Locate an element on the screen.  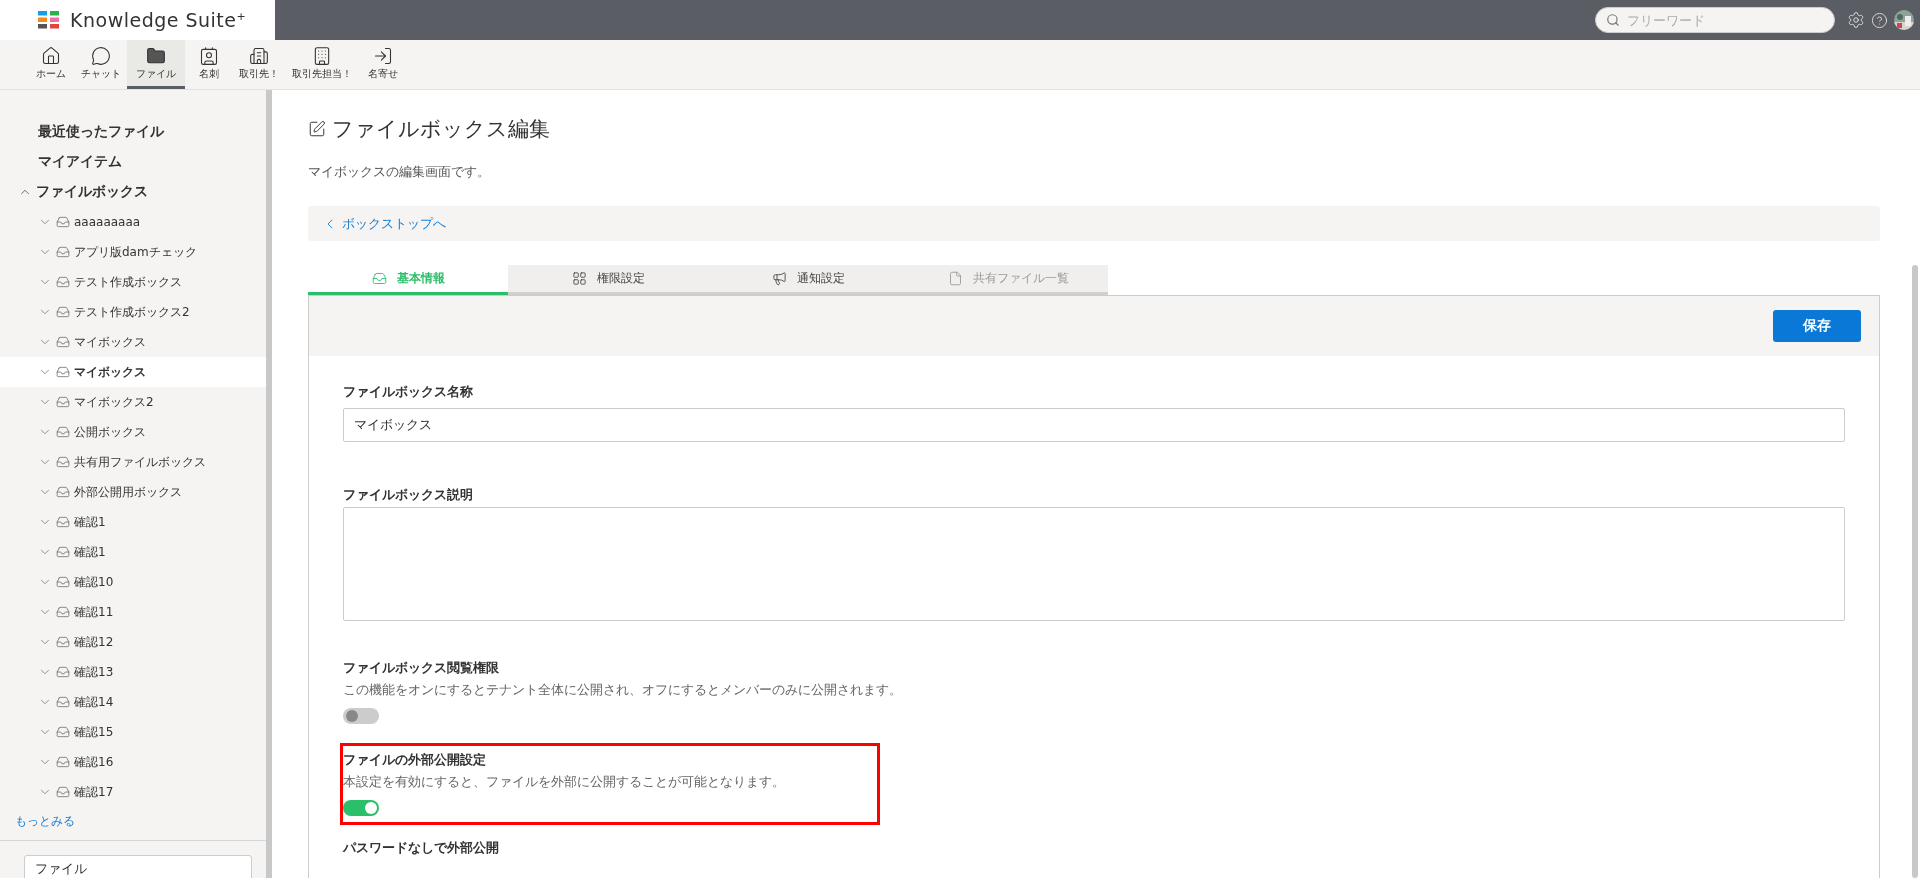
search-field: フリーワード is located at coordinates (1715, 20).